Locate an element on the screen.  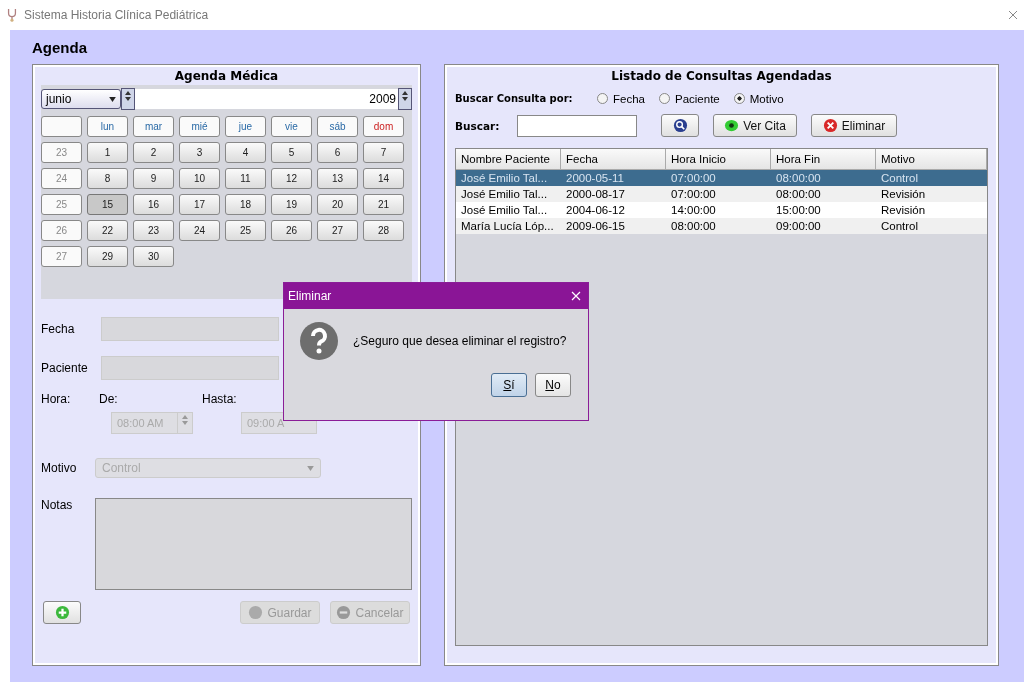
table-row: José Emilio Tal... 2000-05-11 07:00:00 08:00:00 Control is located at coordinates (721, 178).